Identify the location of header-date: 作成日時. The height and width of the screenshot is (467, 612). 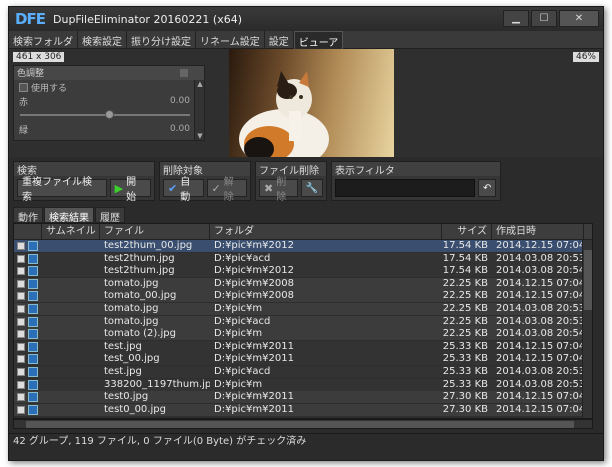
(538, 232).